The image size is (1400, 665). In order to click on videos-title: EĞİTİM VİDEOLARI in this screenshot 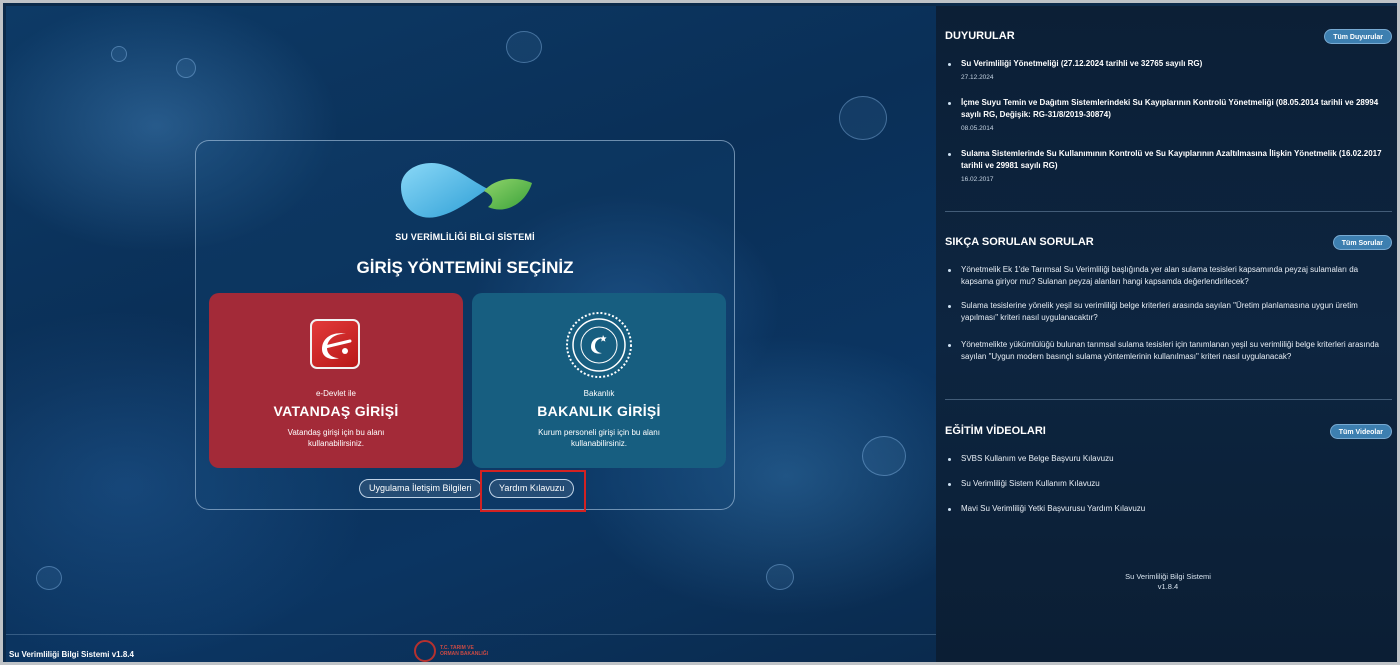, I will do `click(995, 431)`.